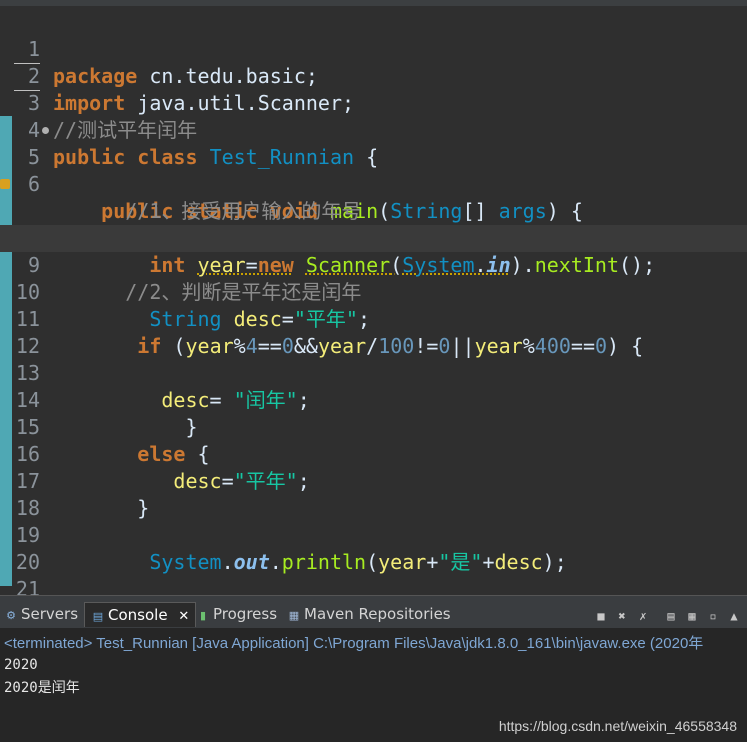  What do you see at coordinates (373, 572) in the screenshot?
I see `code-line-21: 21 }` at bounding box center [373, 572].